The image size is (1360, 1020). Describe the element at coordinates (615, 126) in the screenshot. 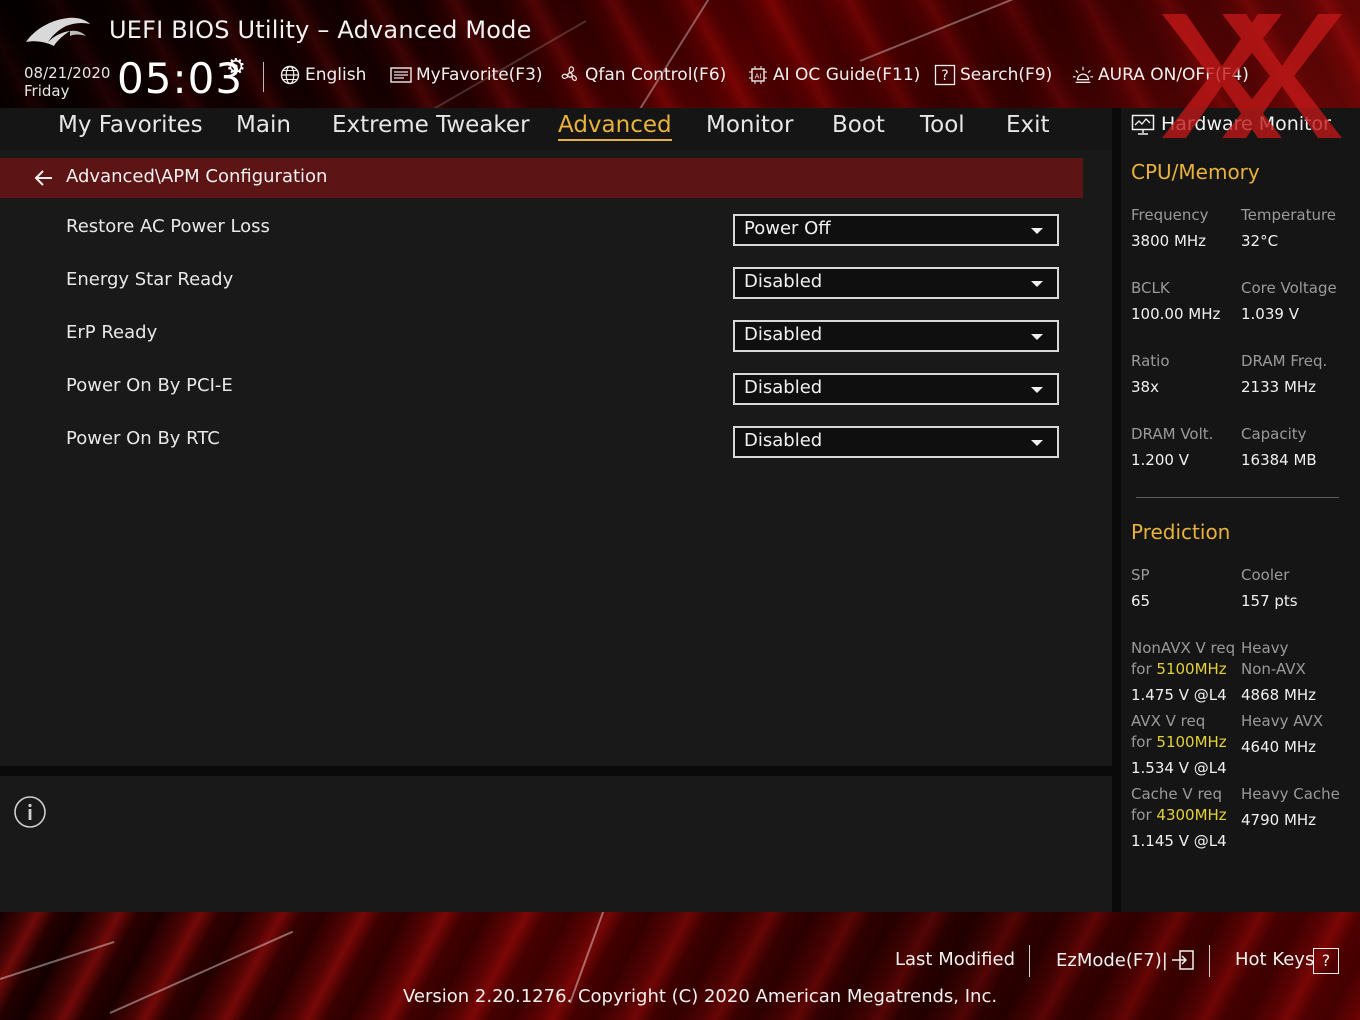

I see `tab-advanced: Advanced` at that location.